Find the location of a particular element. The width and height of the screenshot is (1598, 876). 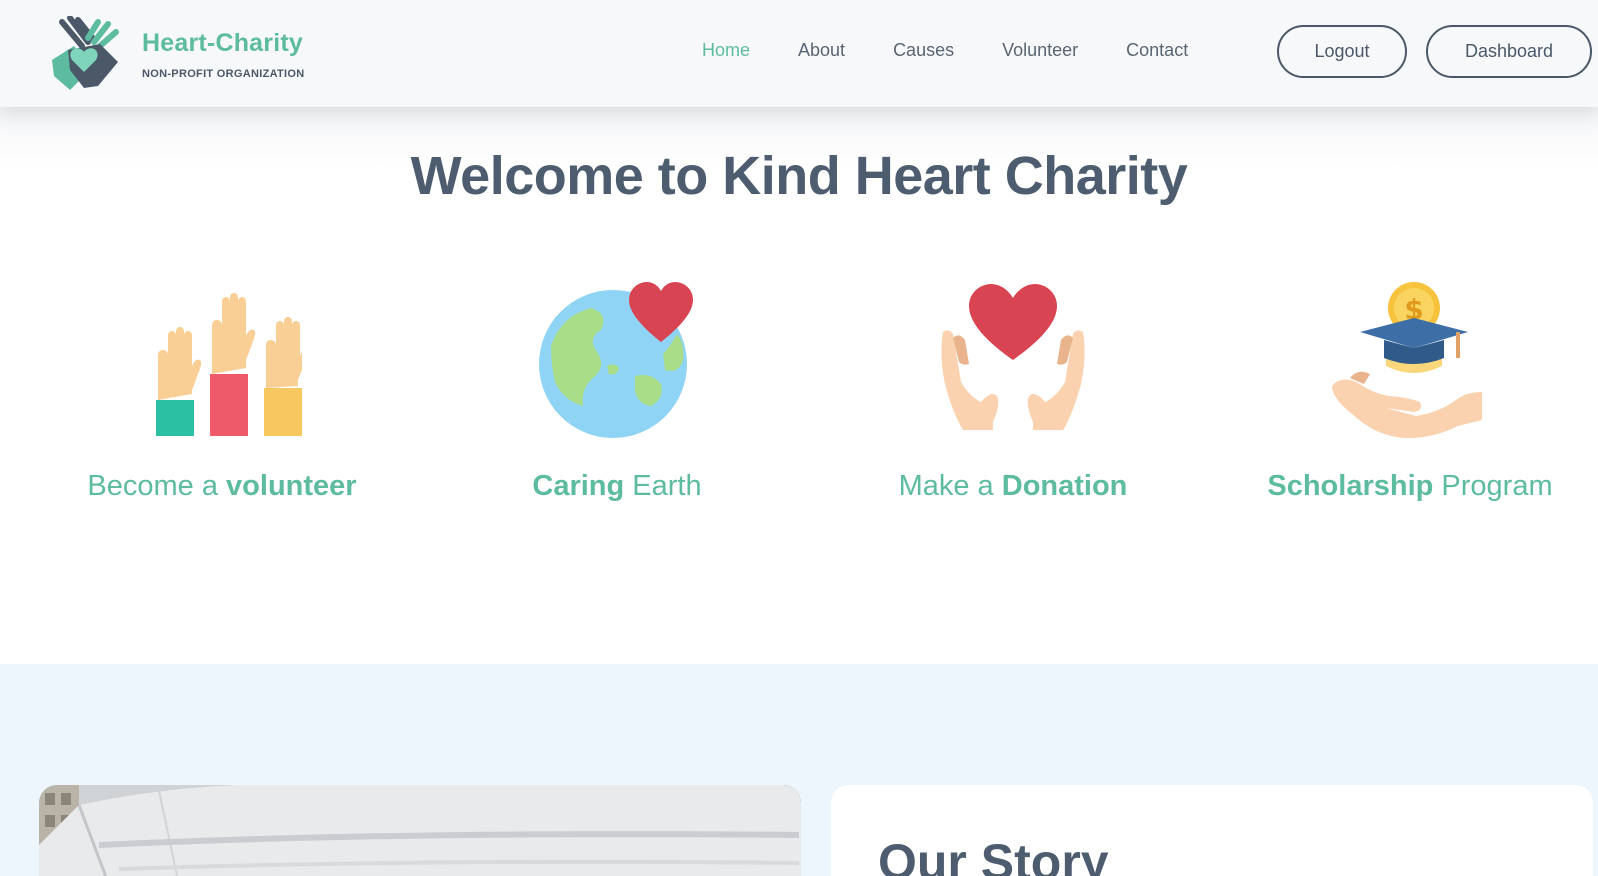

feature-caring-earth: Caring Earth is located at coordinates (617, 392).